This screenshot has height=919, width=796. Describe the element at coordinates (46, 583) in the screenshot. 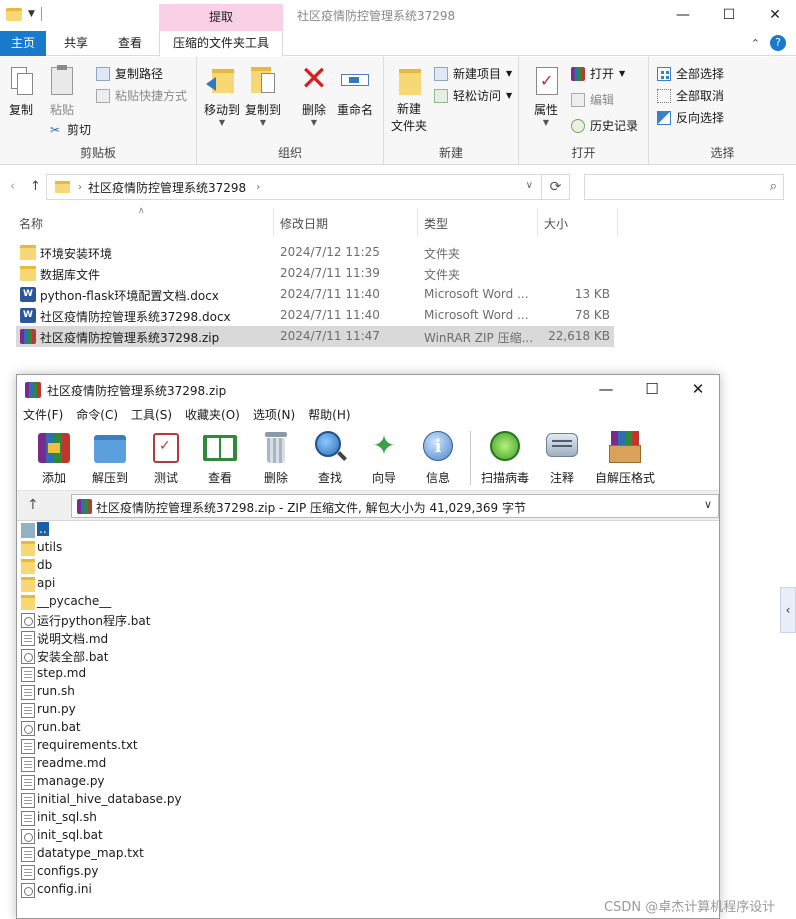

I see `list-item-label: api` at that location.